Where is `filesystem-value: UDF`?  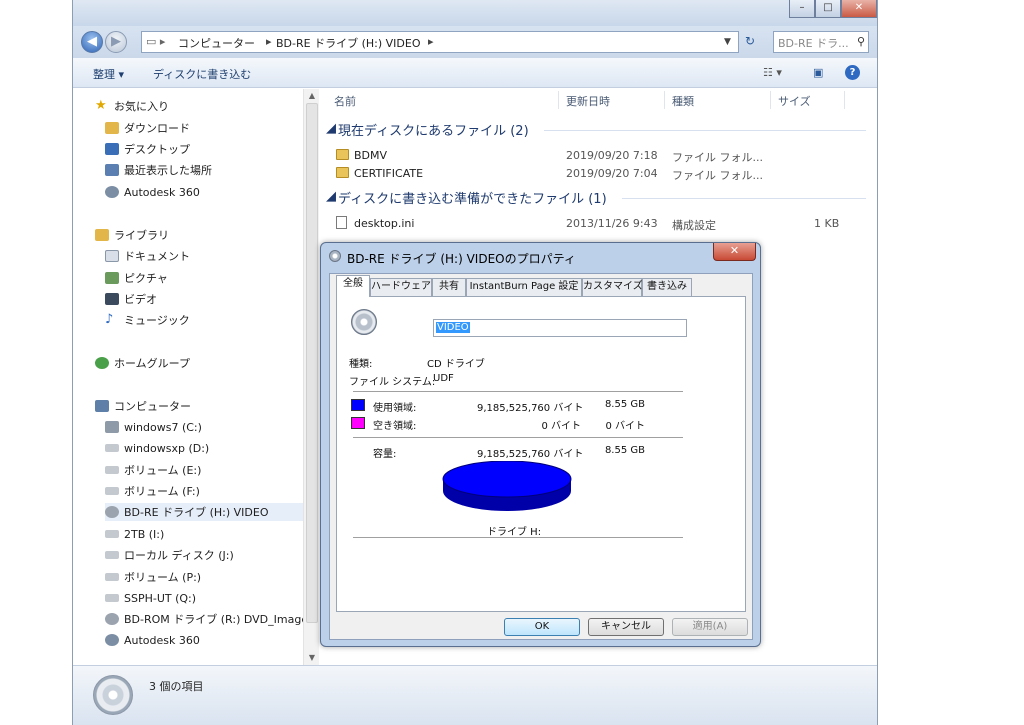 filesystem-value: UDF is located at coordinates (443, 378).